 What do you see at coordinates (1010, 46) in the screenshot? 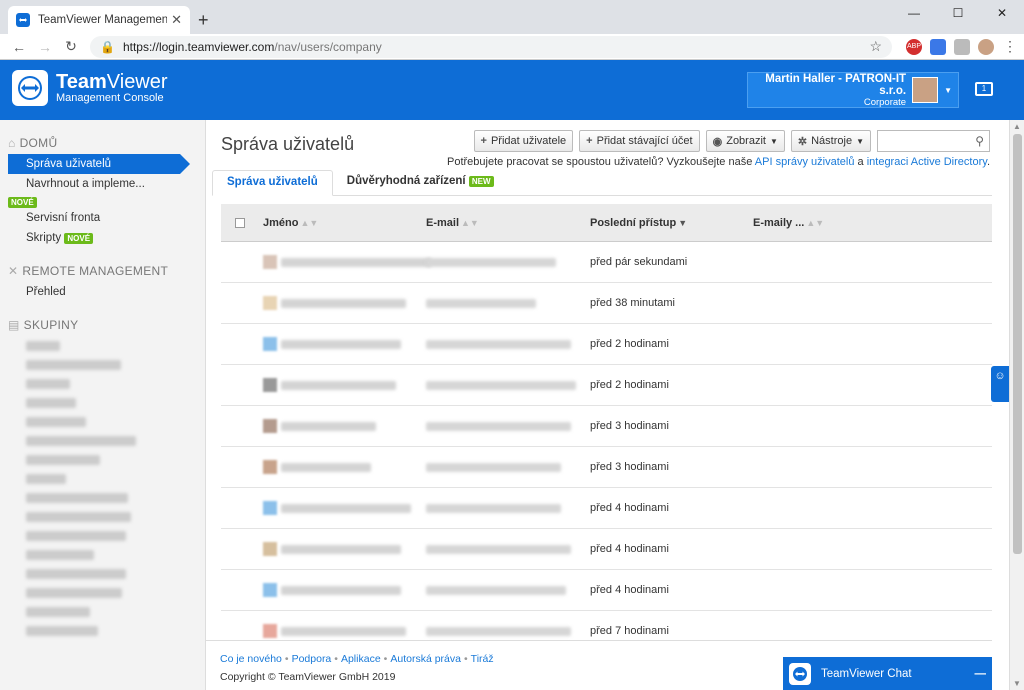
I see `menu-dots-icon: ⋮` at bounding box center [1010, 46].